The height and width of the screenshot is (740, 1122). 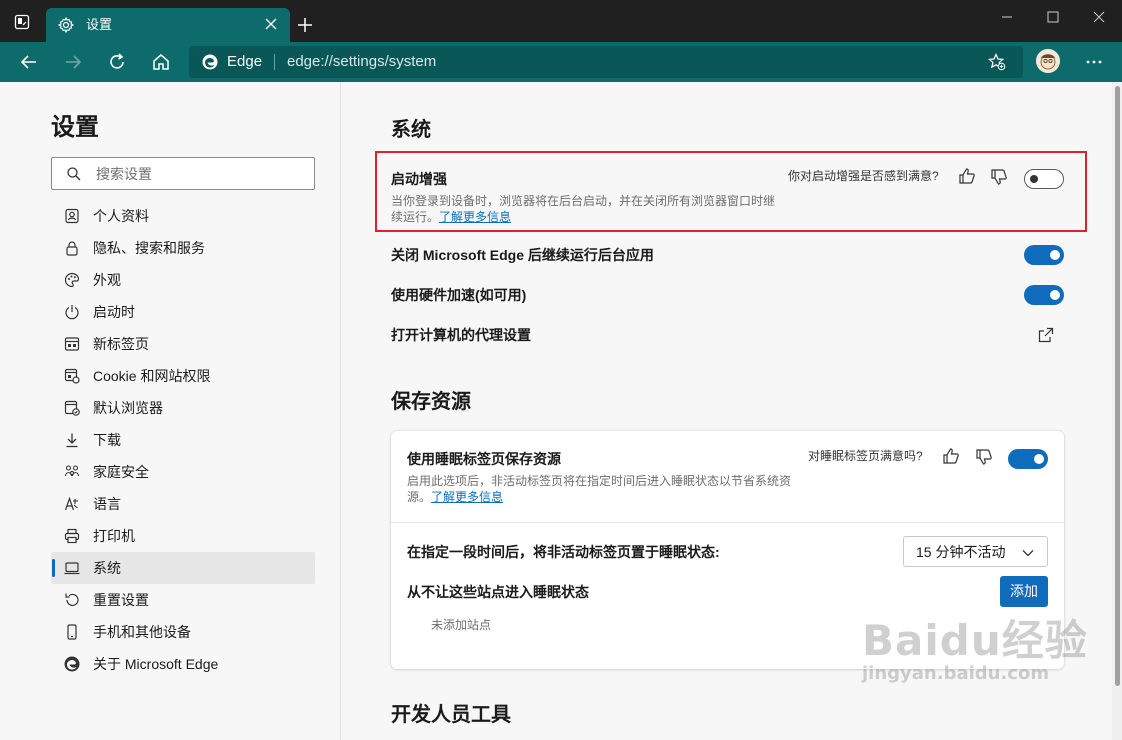 What do you see at coordinates (599, 481) in the screenshot?
I see `sleeping-tabs-description-line1: 启用此选项后，非活动标签页将在指定时间后进入睡眠状态以节省系统资` at bounding box center [599, 481].